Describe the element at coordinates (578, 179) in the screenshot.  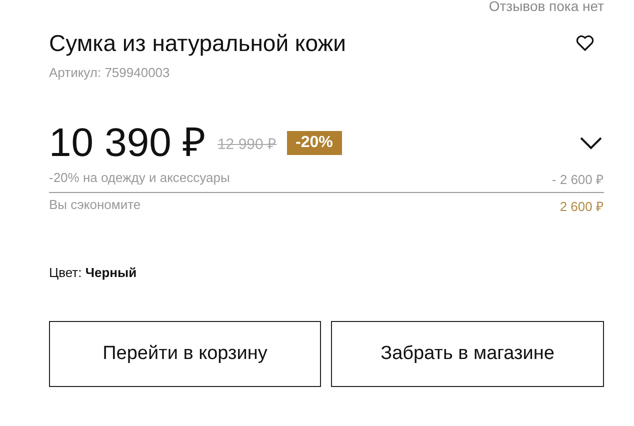
I see `discount-amount: - 2 600 ₽` at that location.